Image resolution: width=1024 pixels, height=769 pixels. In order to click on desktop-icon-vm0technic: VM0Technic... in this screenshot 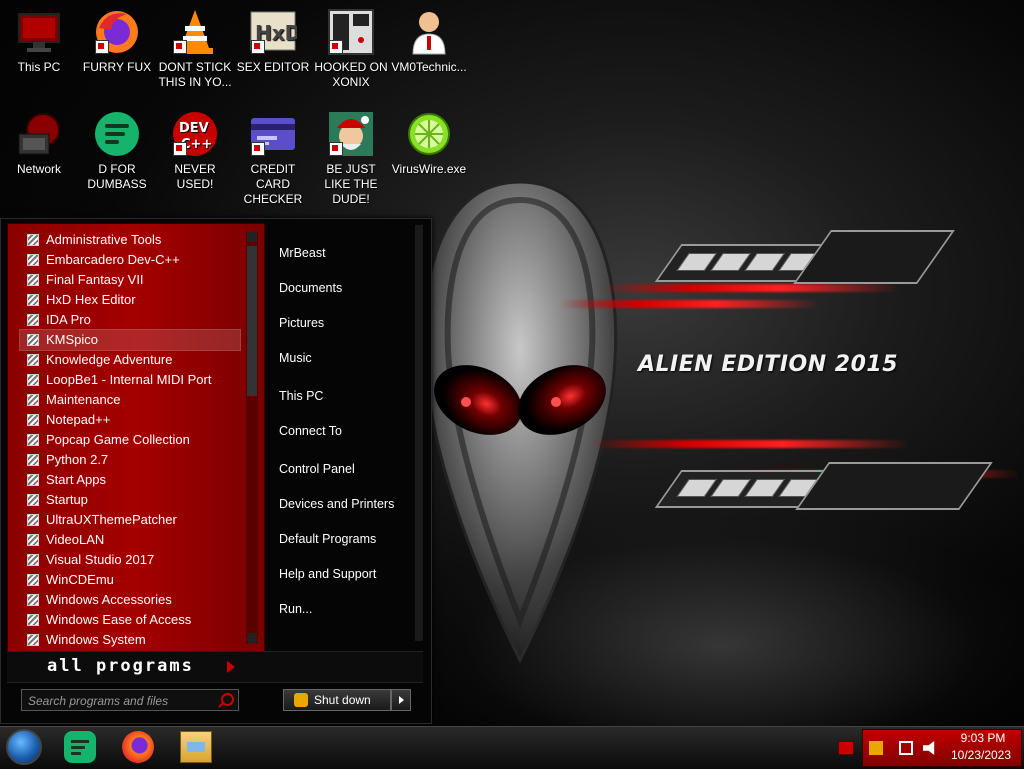, I will do `click(429, 41)`.